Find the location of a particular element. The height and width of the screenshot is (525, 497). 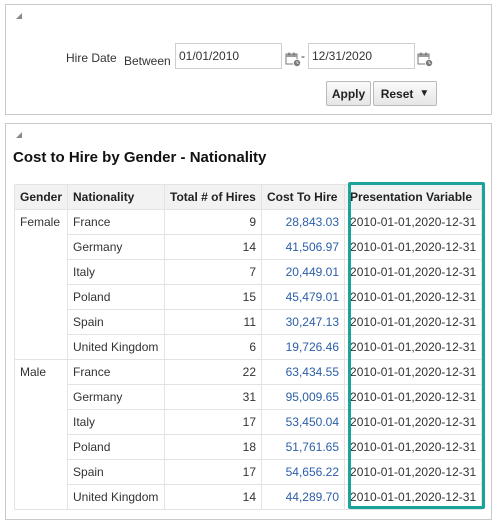

cost-cell: 51,761.65 is located at coordinates (303, 447).